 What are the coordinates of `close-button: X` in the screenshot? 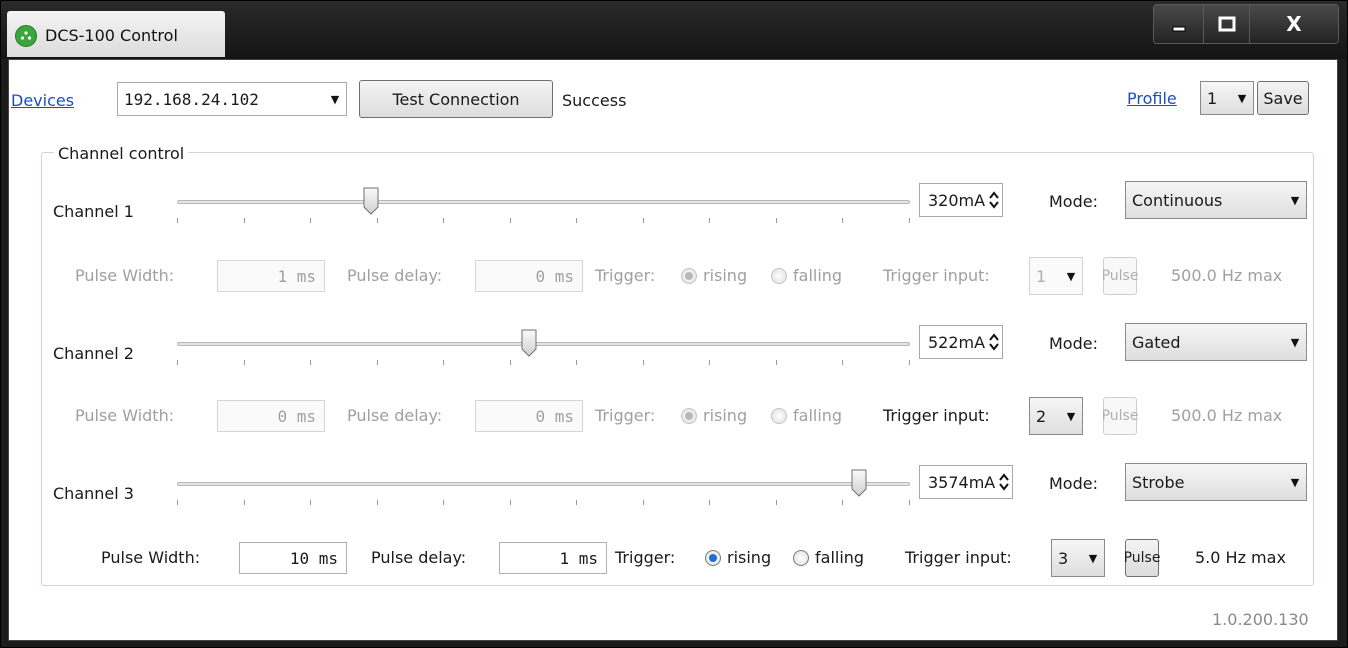 It's located at (1294, 24).